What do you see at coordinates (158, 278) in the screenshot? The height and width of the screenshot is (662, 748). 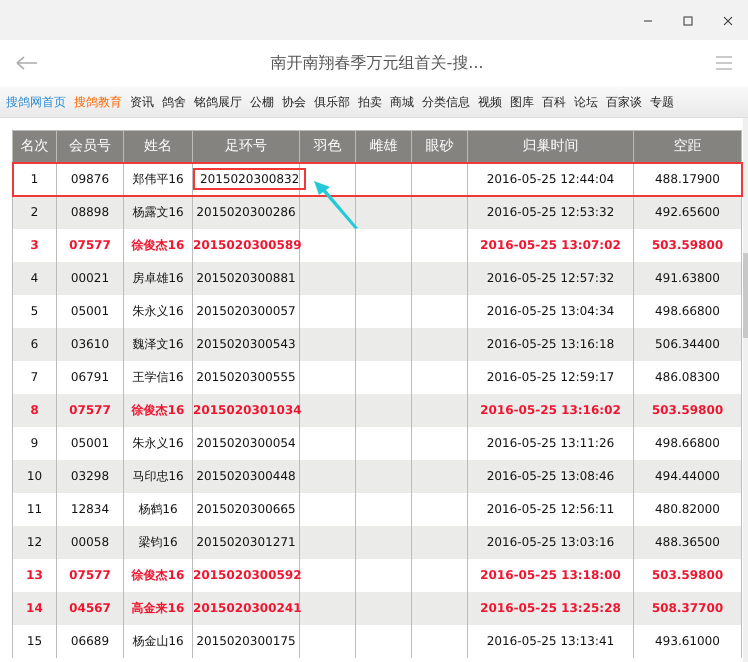 I see `table-cell: 房卓雄16` at bounding box center [158, 278].